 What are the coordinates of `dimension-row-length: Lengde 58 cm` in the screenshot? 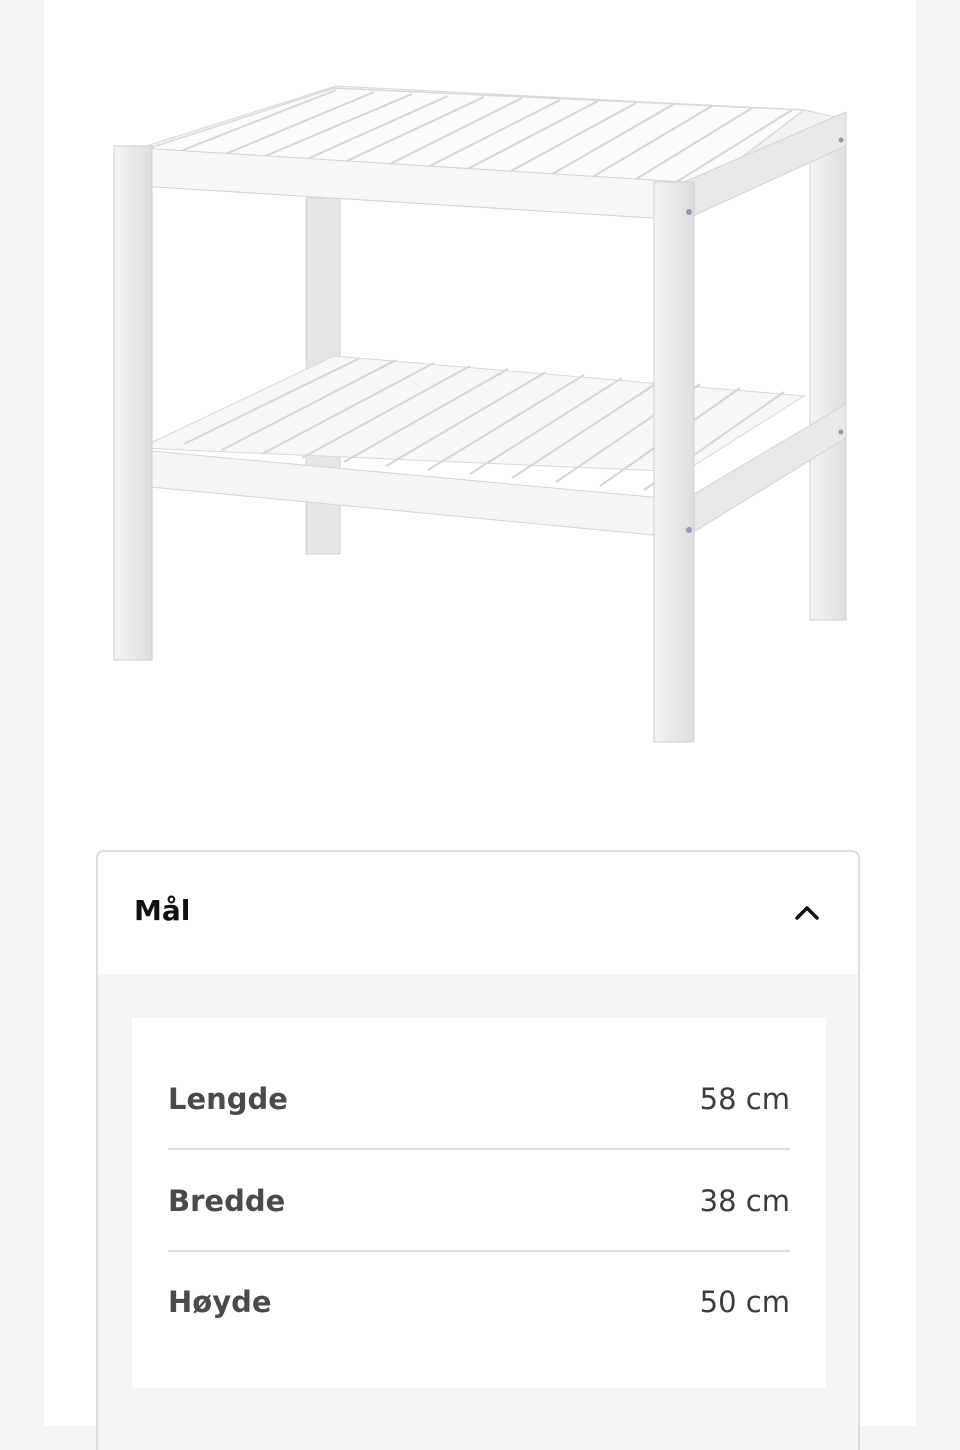 It's located at (479, 1100).